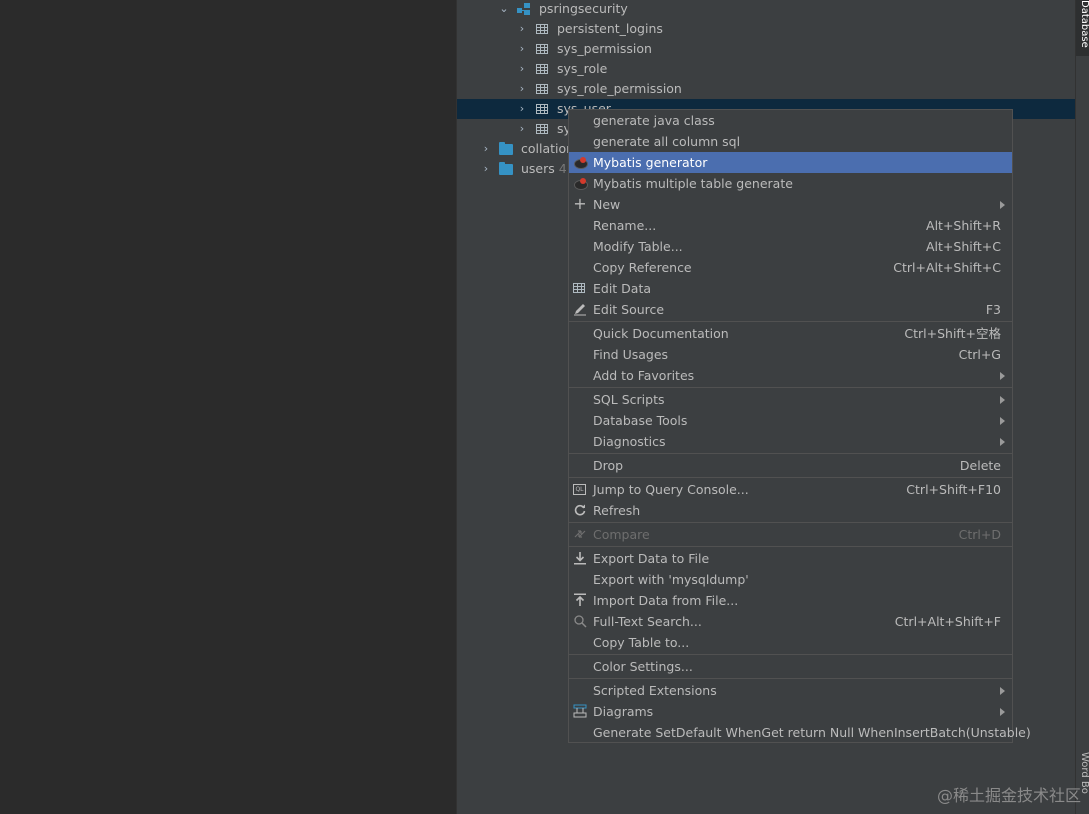  Describe the element at coordinates (785, 89) in the screenshot. I see `tree-row-table: › sys_role_permission` at that location.